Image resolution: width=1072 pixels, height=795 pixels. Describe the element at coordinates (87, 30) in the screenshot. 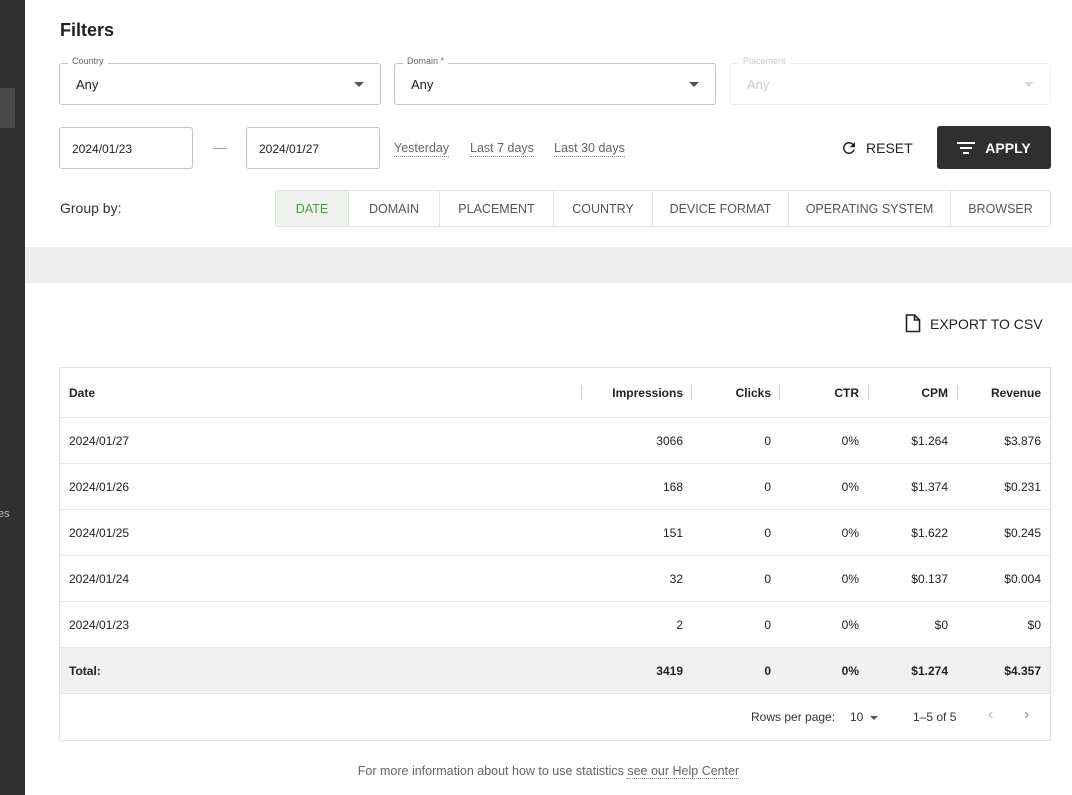

I see `filters-title: Filters` at that location.